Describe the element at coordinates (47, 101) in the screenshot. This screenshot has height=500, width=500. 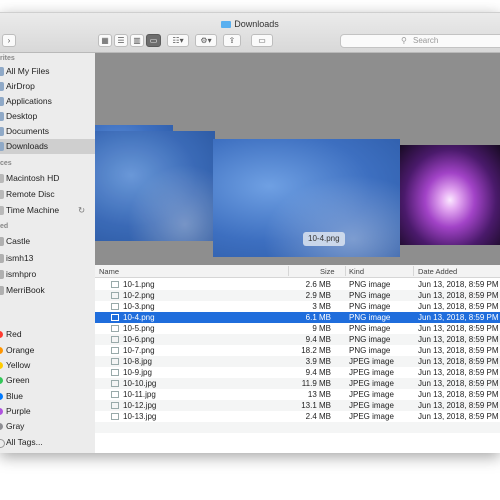
I see `sidebar-item-applications: Applications` at that location.